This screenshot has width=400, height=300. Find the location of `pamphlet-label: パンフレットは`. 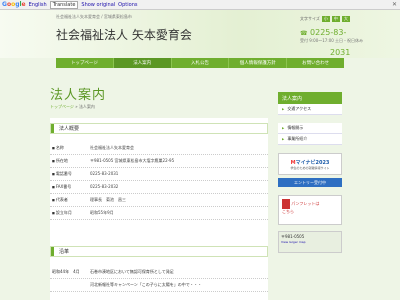

pamphlet-label: パンフレットは is located at coordinates (305, 203).